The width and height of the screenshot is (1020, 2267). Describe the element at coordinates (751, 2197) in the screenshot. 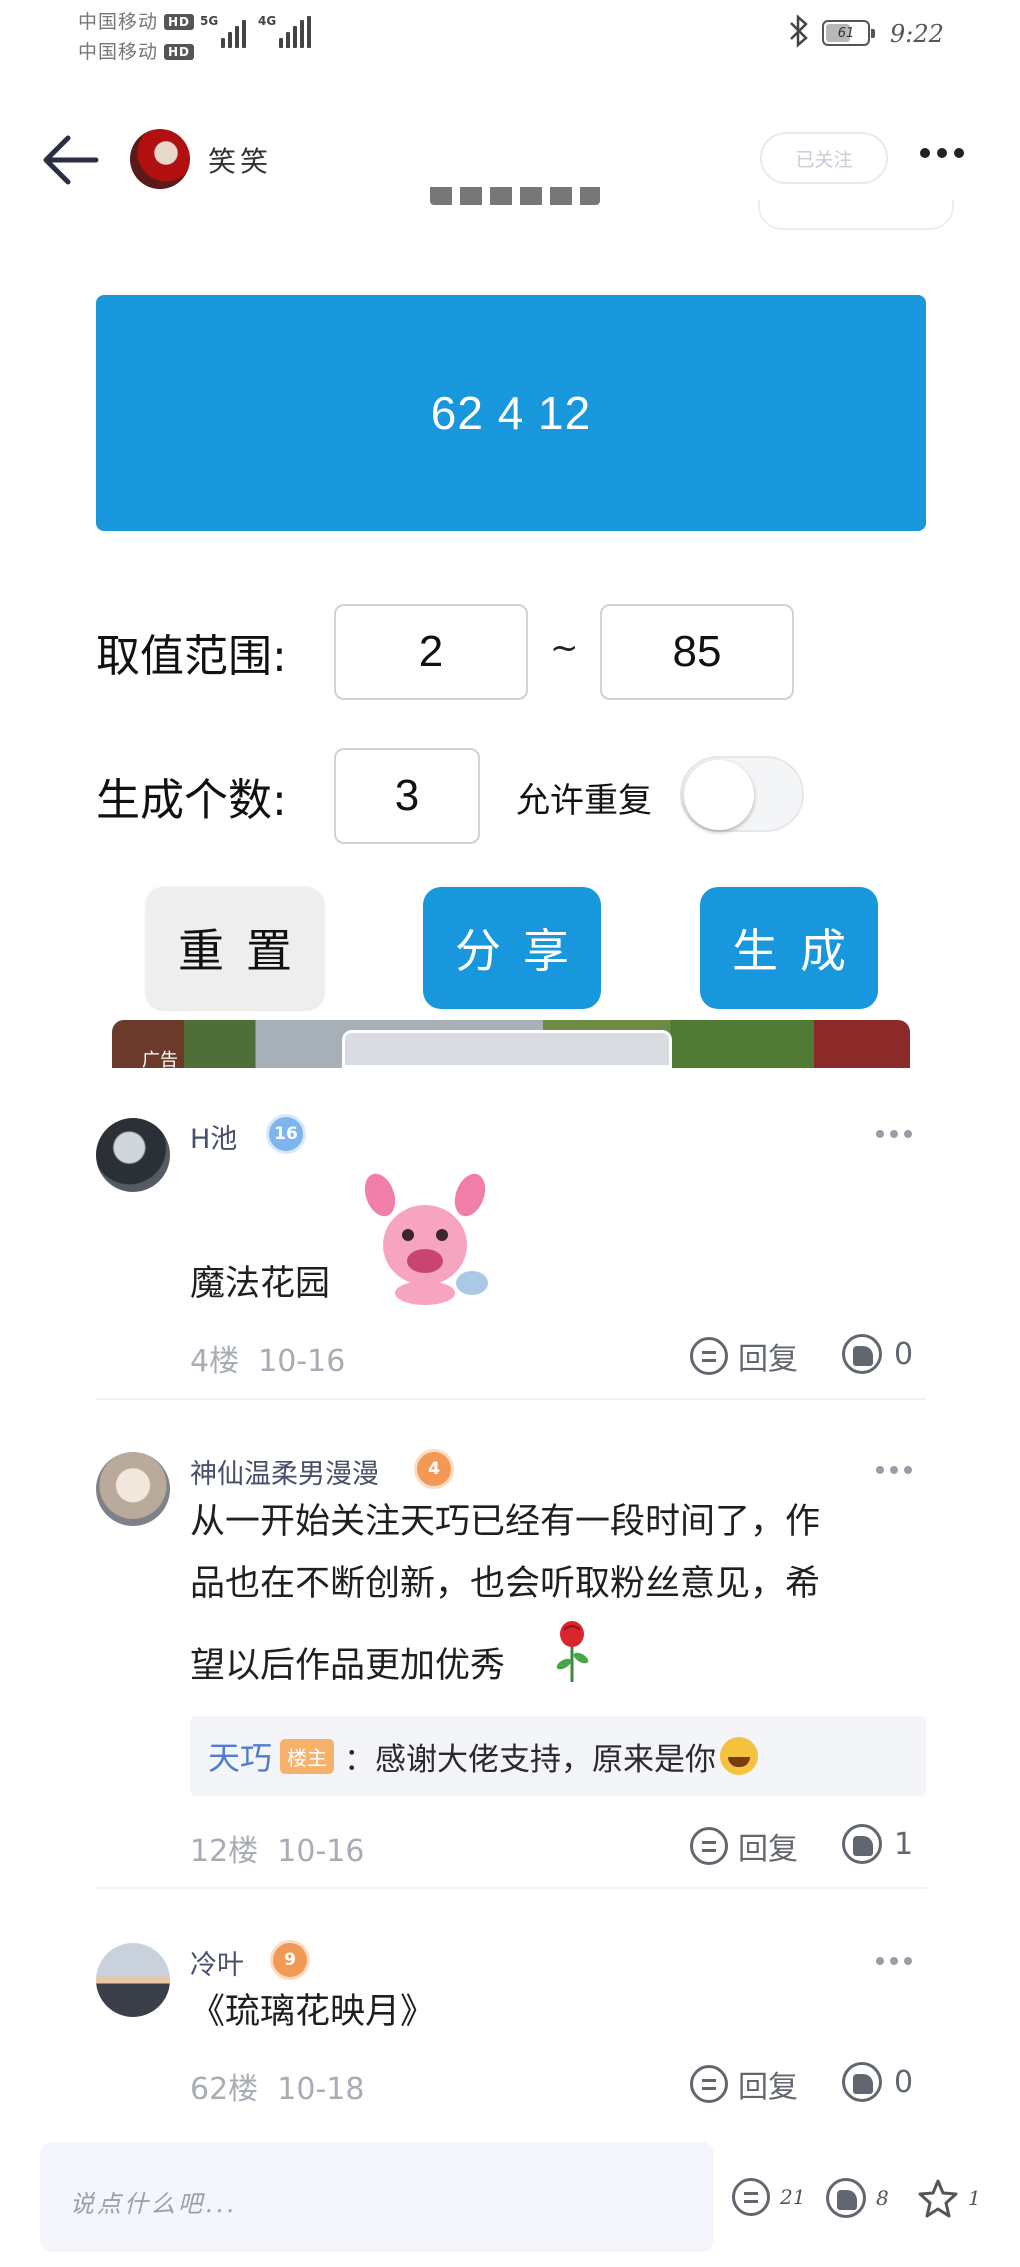

I see `comment-icon` at that location.